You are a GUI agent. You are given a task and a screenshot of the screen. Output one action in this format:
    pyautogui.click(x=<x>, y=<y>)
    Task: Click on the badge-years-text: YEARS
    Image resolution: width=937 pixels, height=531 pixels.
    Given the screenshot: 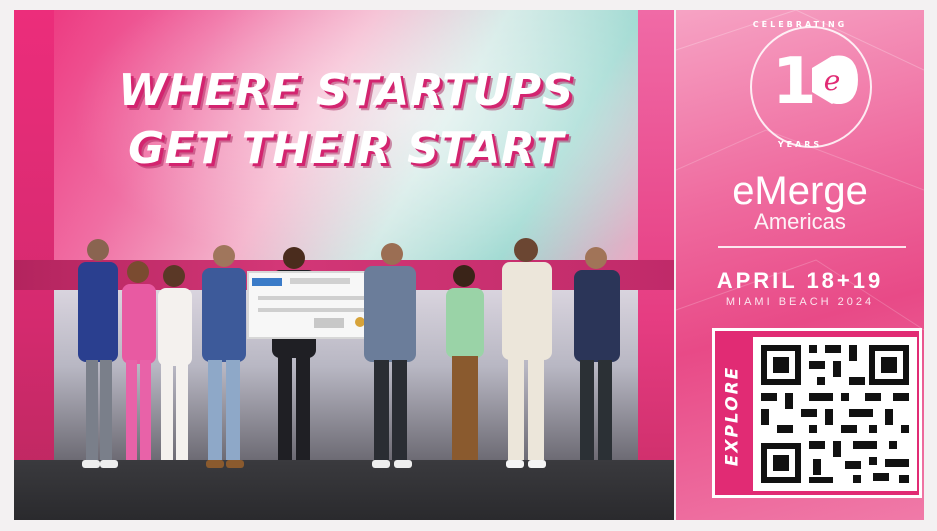 What is the action you would take?
    pyautogui.click(x=800, y=144)
    